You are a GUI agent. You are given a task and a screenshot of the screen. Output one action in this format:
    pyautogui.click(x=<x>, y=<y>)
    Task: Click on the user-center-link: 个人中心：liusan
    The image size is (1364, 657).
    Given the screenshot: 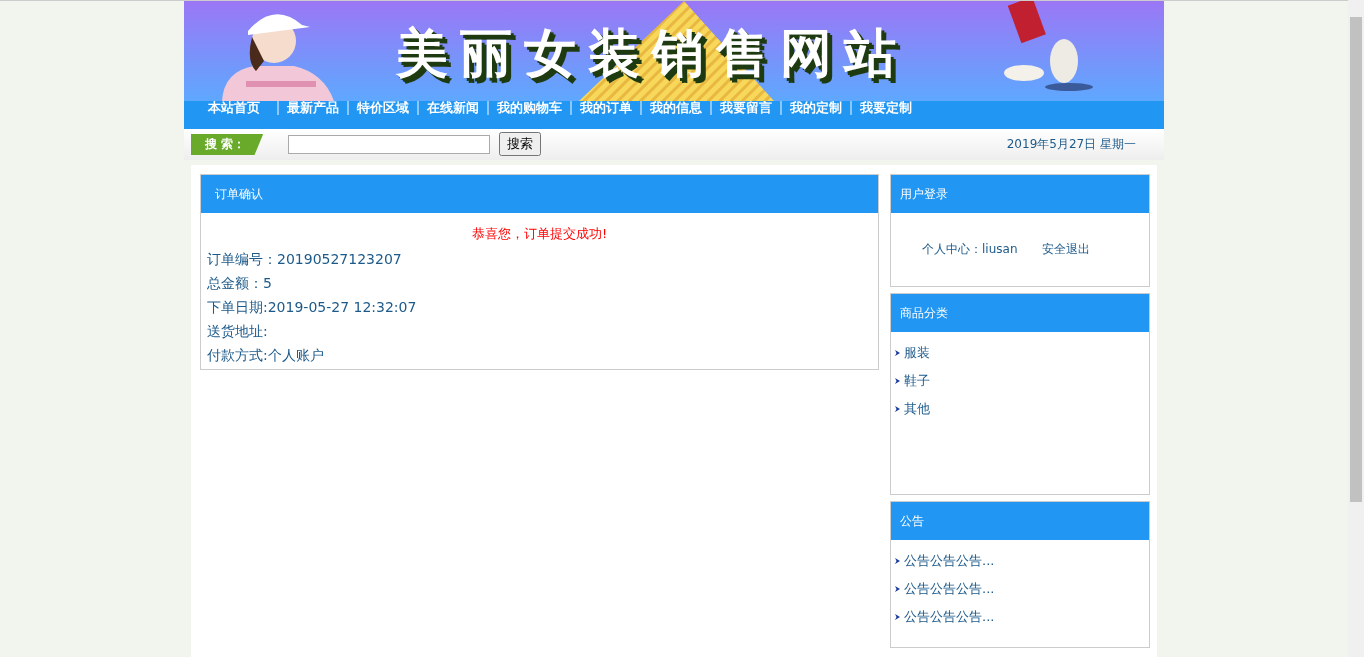 What is the action you would take?
    pyautogui.click(x=970, y=249)
    